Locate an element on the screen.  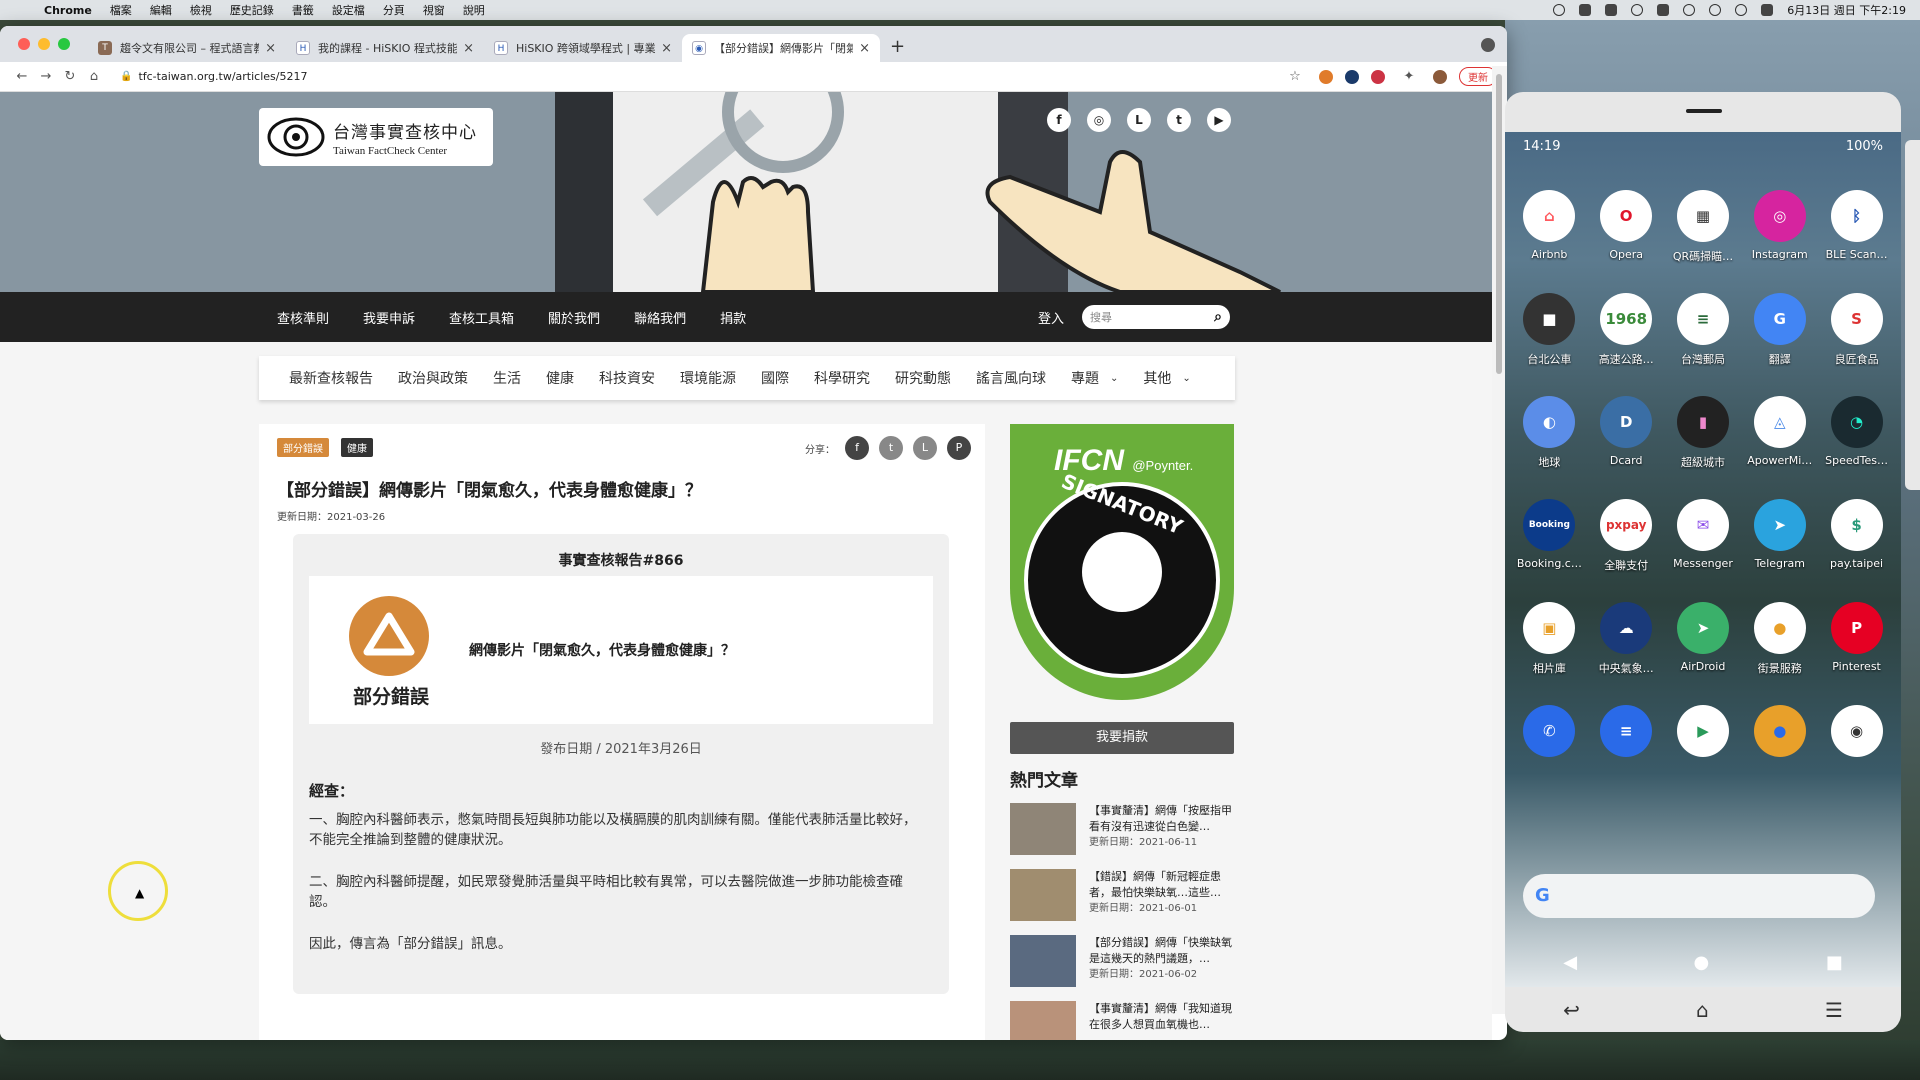
close-window-button is located at coordinates (24, 44).